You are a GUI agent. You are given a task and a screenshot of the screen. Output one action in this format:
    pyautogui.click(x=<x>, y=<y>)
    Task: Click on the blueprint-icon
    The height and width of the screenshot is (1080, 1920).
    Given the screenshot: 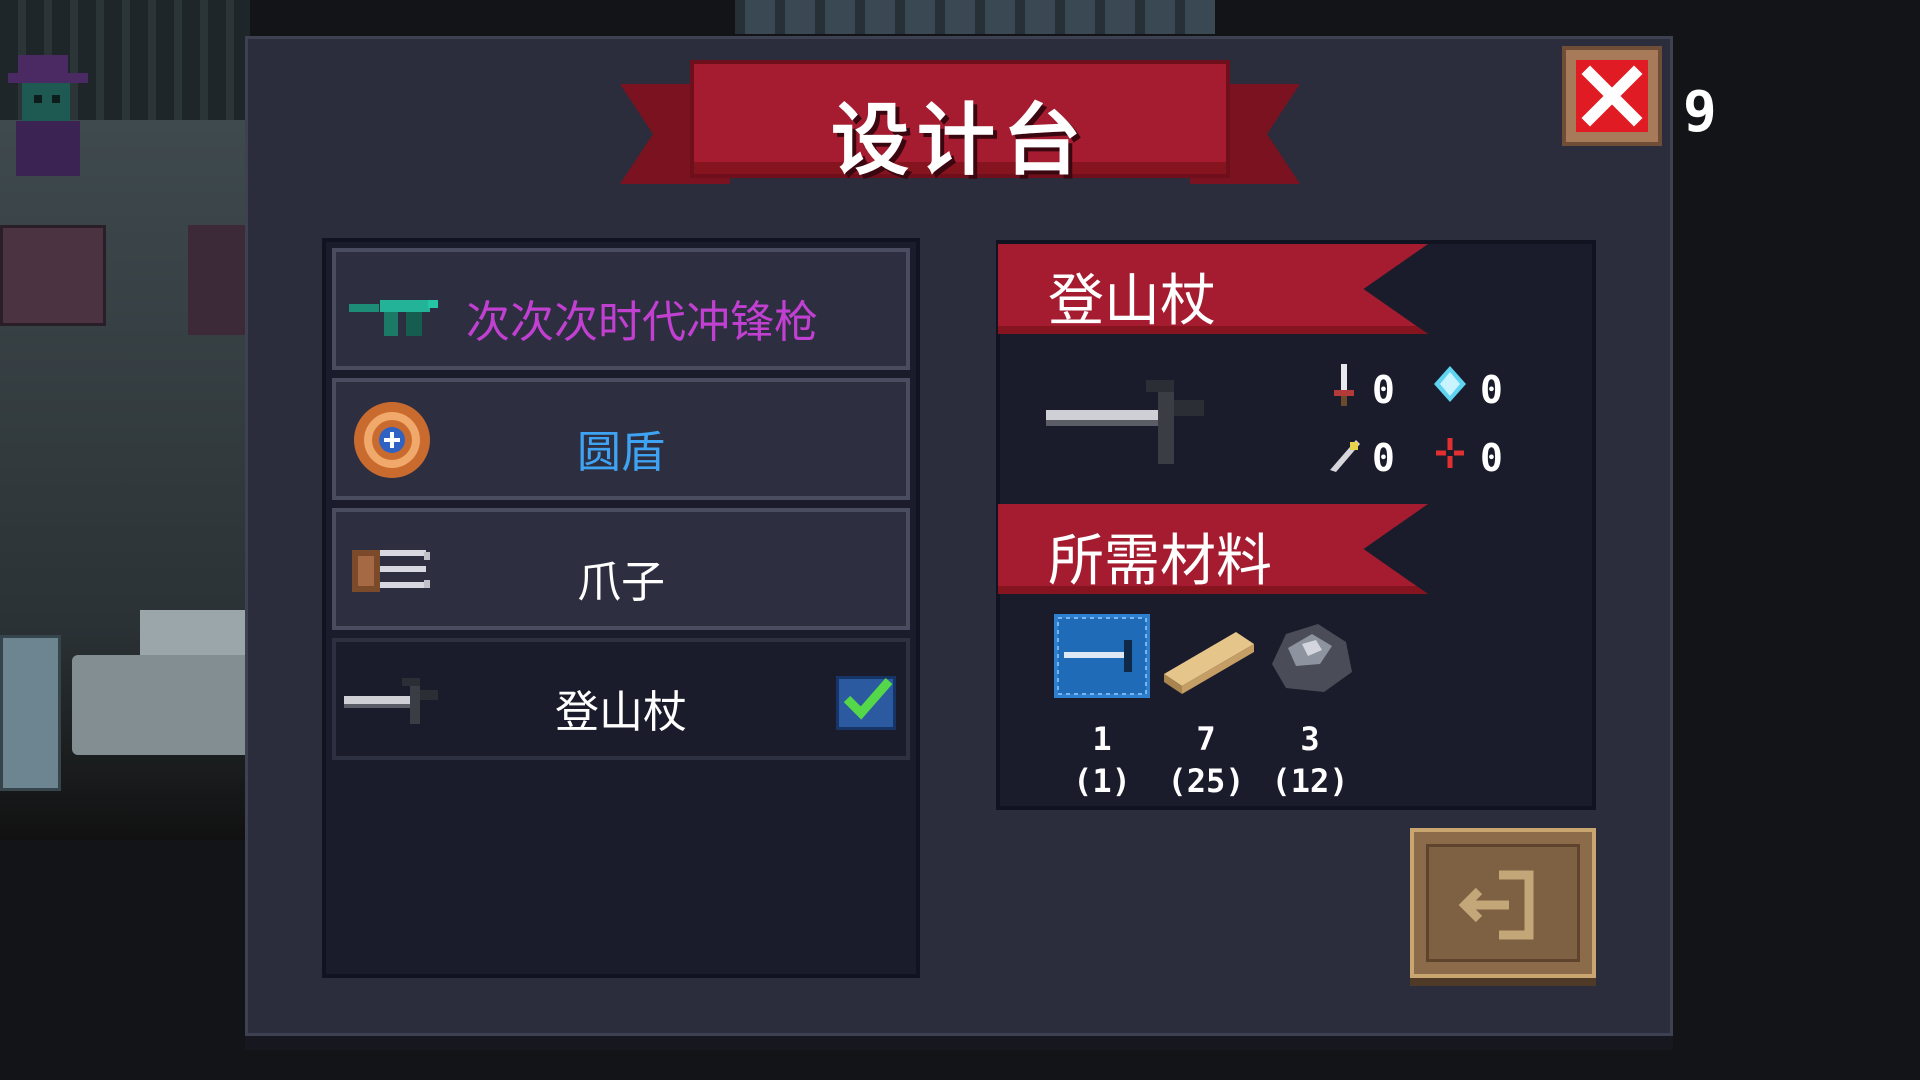 What is the action you would take?
    pyautogui.click(x=1102, y=656)
    